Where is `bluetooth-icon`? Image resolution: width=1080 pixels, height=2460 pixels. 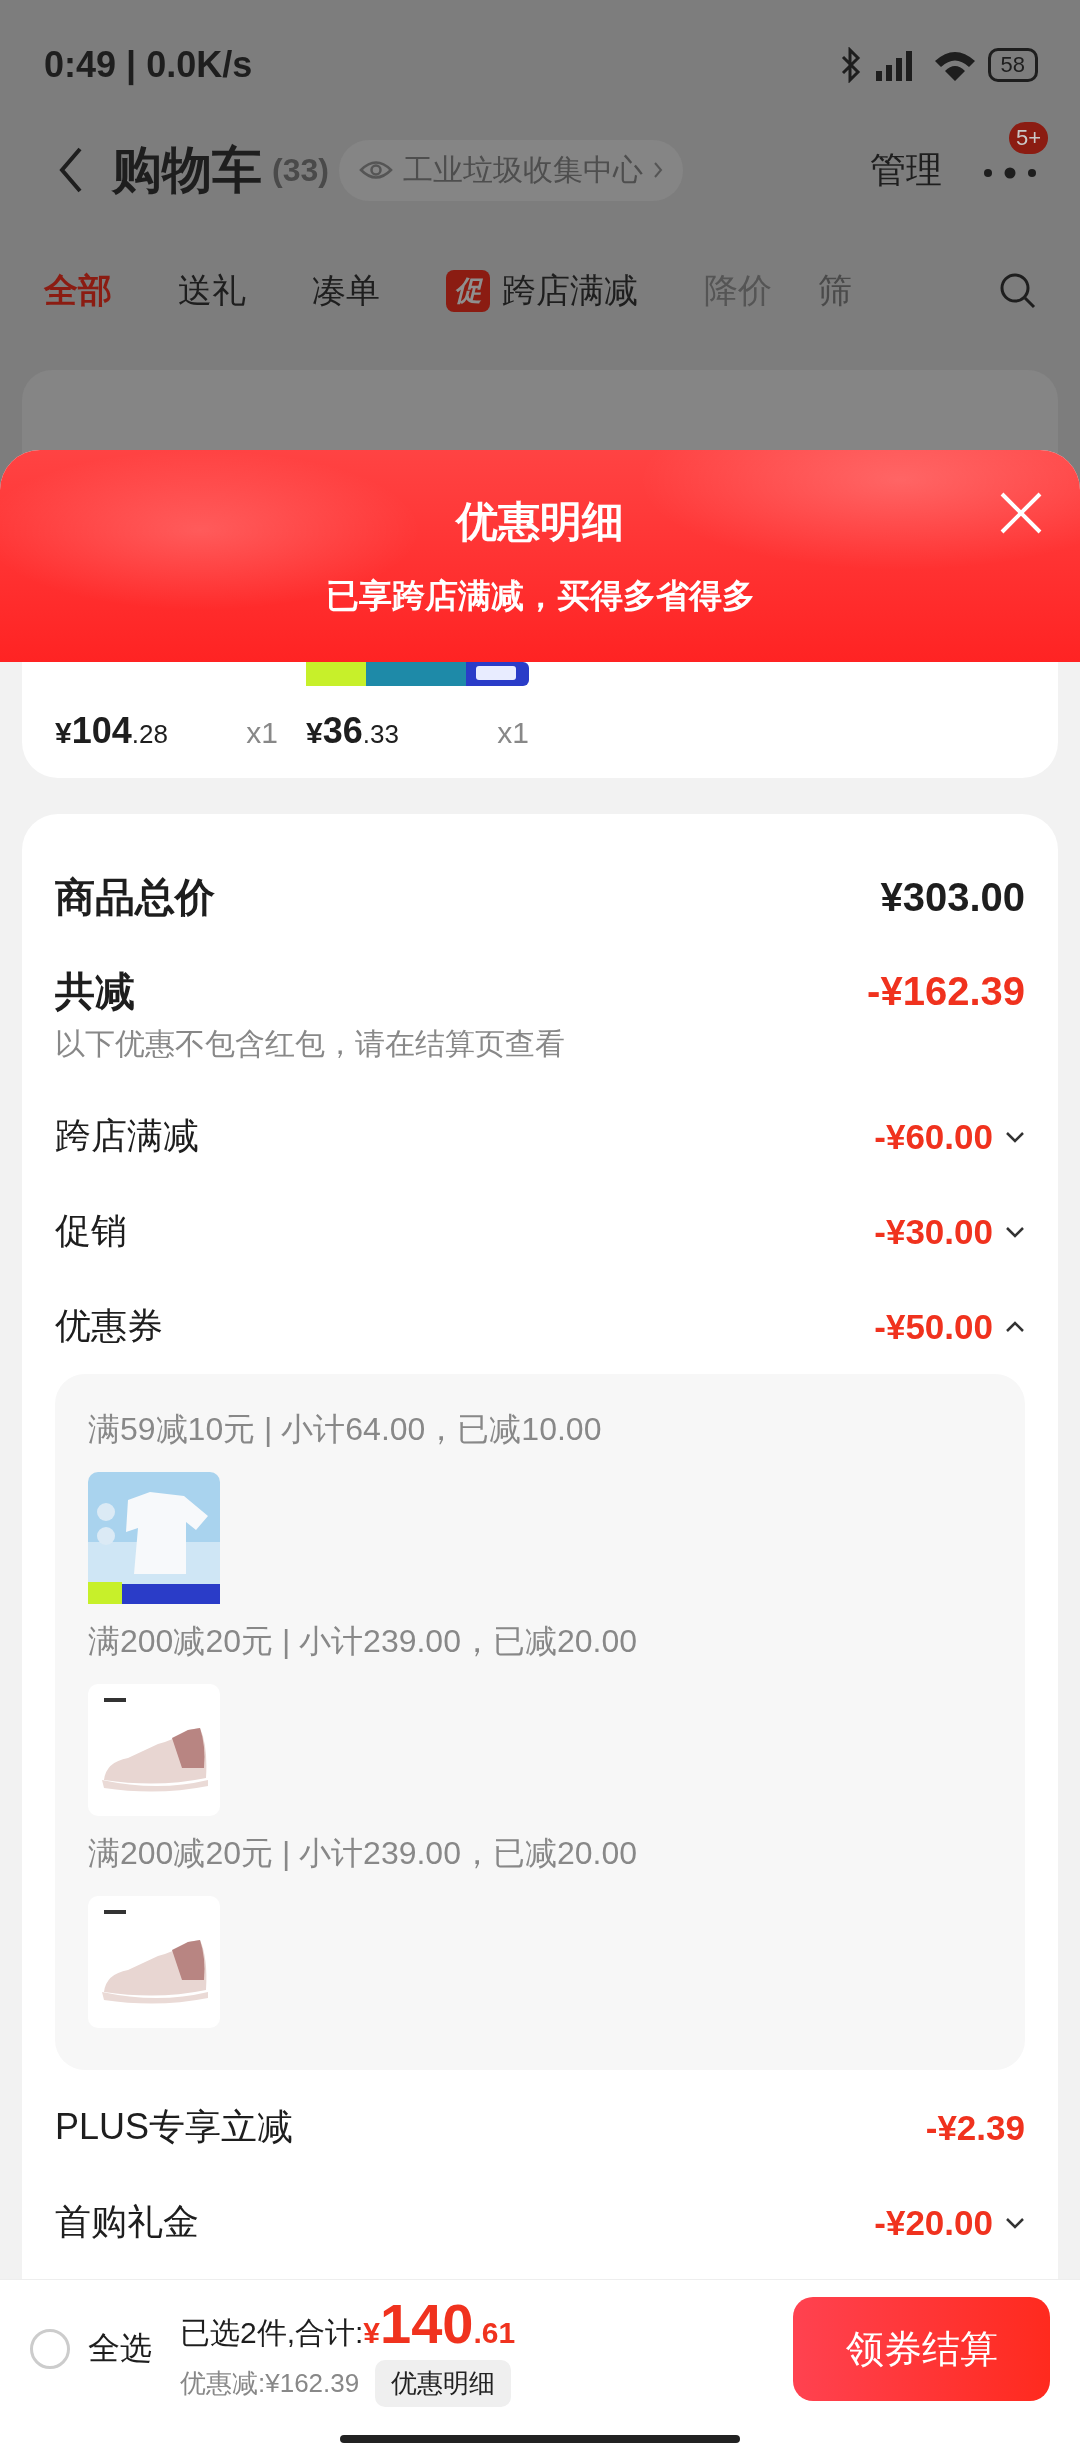
bluetooth-icon is located at coordinates (850, 65).